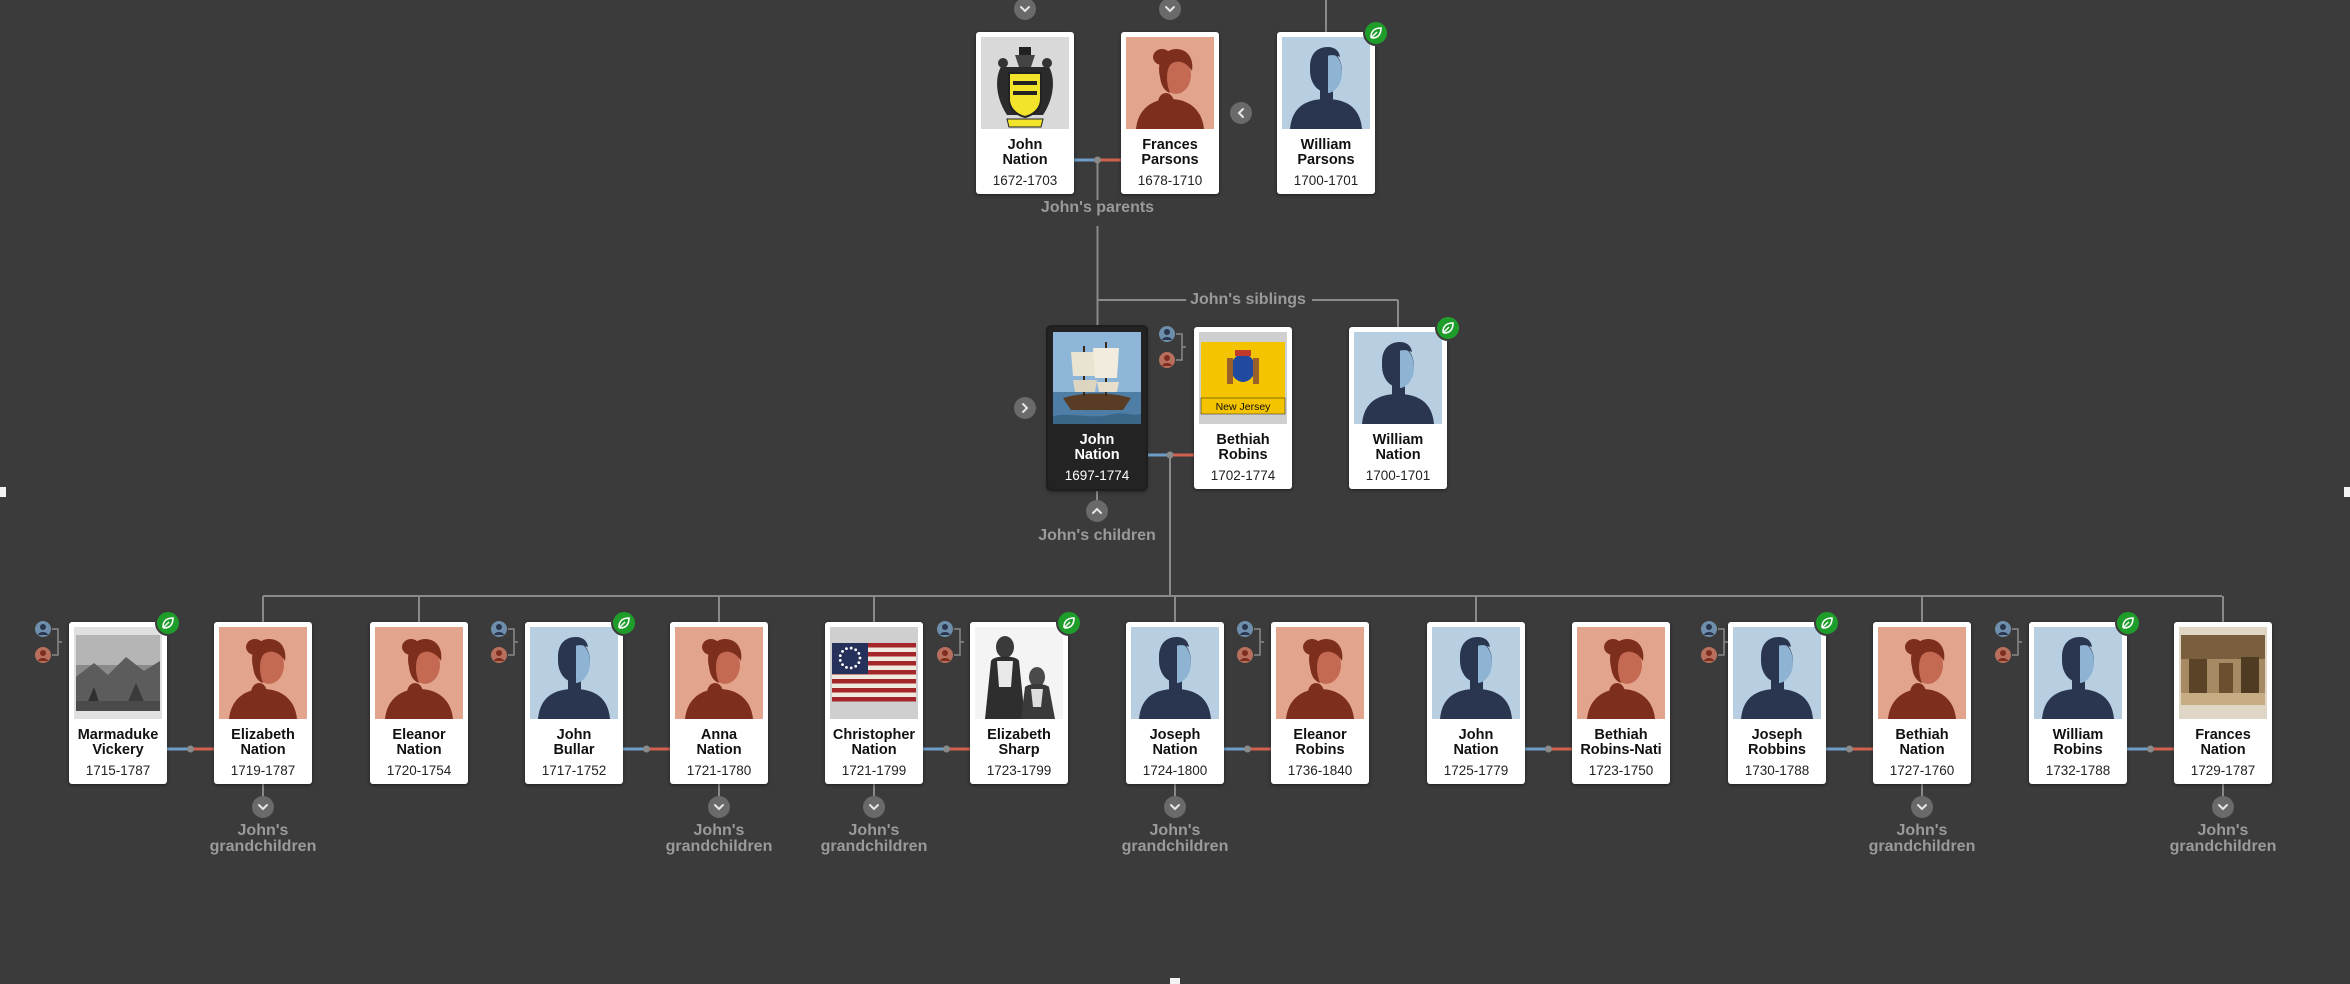  I want to click on person-dates: 1725-1779, so click(1476, 770).